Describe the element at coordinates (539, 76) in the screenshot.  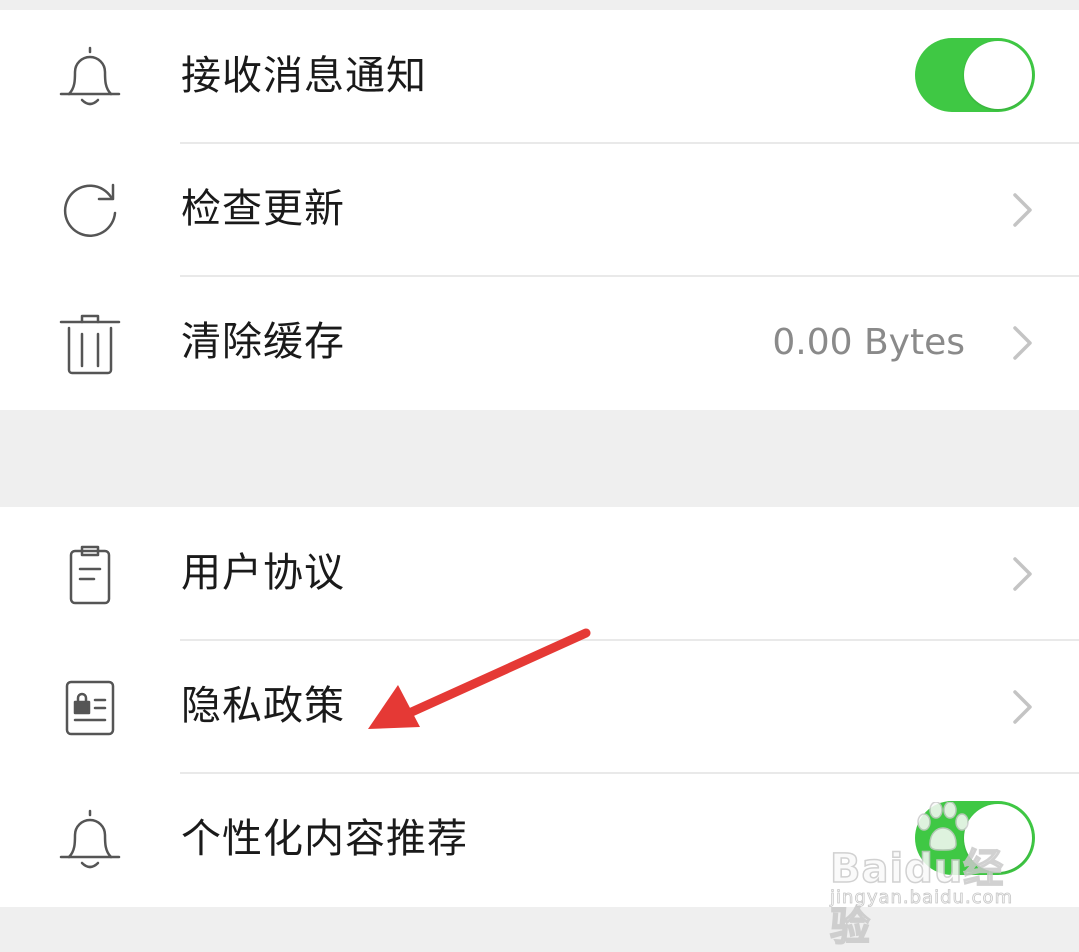
I see `notification-setting-row: 接收消息通知` at that location.